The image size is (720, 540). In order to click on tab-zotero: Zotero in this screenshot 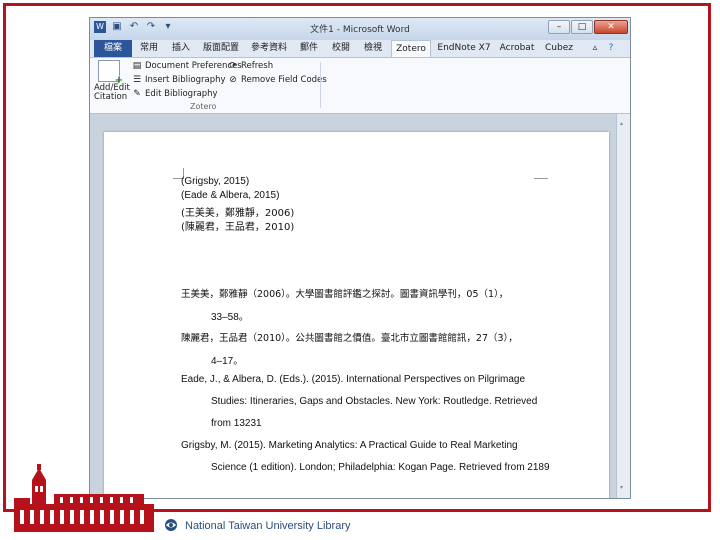, I will do `click(411, 48)`.